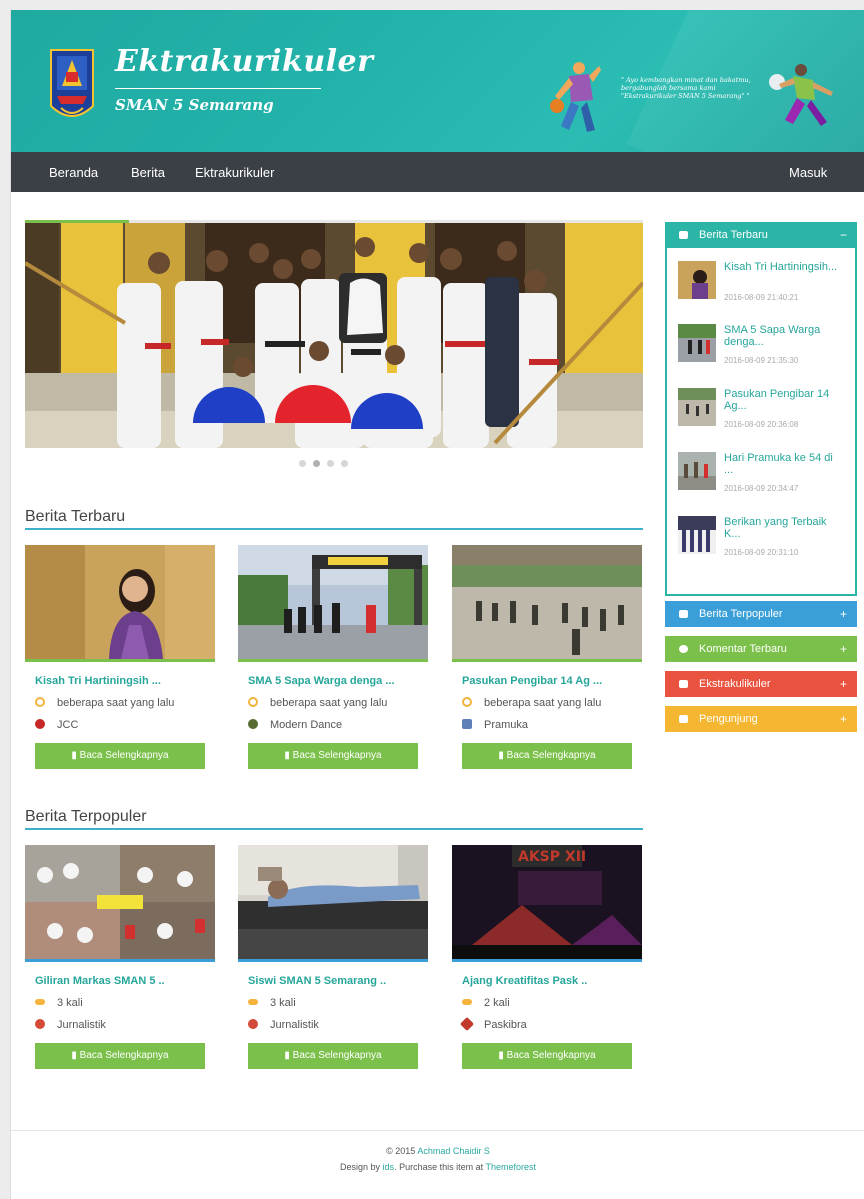  Describe the element at coordinates (218, 88) in the screenshot. I see `title-divider` at that location.